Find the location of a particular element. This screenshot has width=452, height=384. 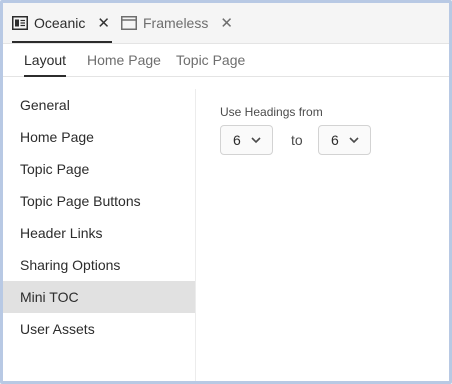

tab-label: Layout is located at coordinates (45, 60).